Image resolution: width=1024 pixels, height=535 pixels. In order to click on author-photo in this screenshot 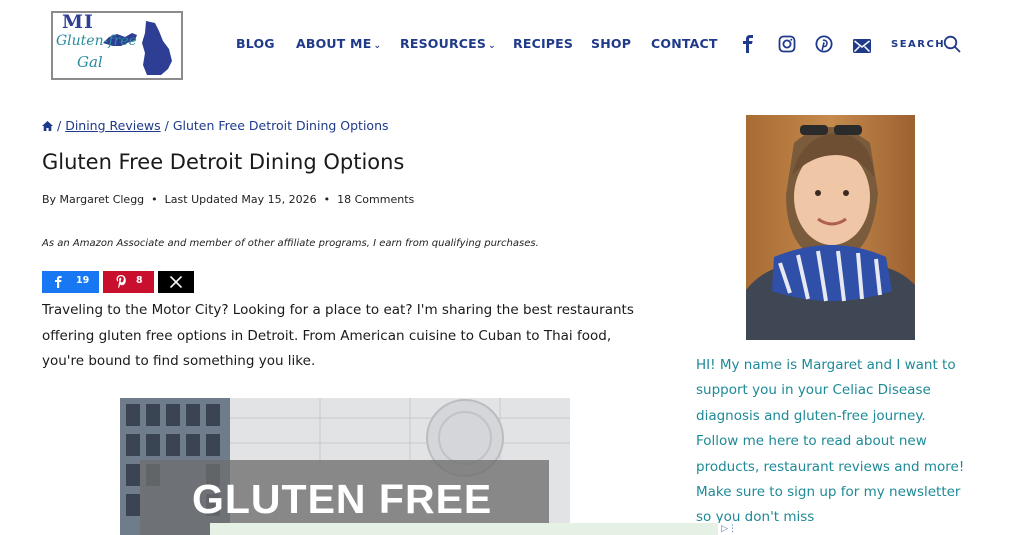, I will do `click(830, 227)`.